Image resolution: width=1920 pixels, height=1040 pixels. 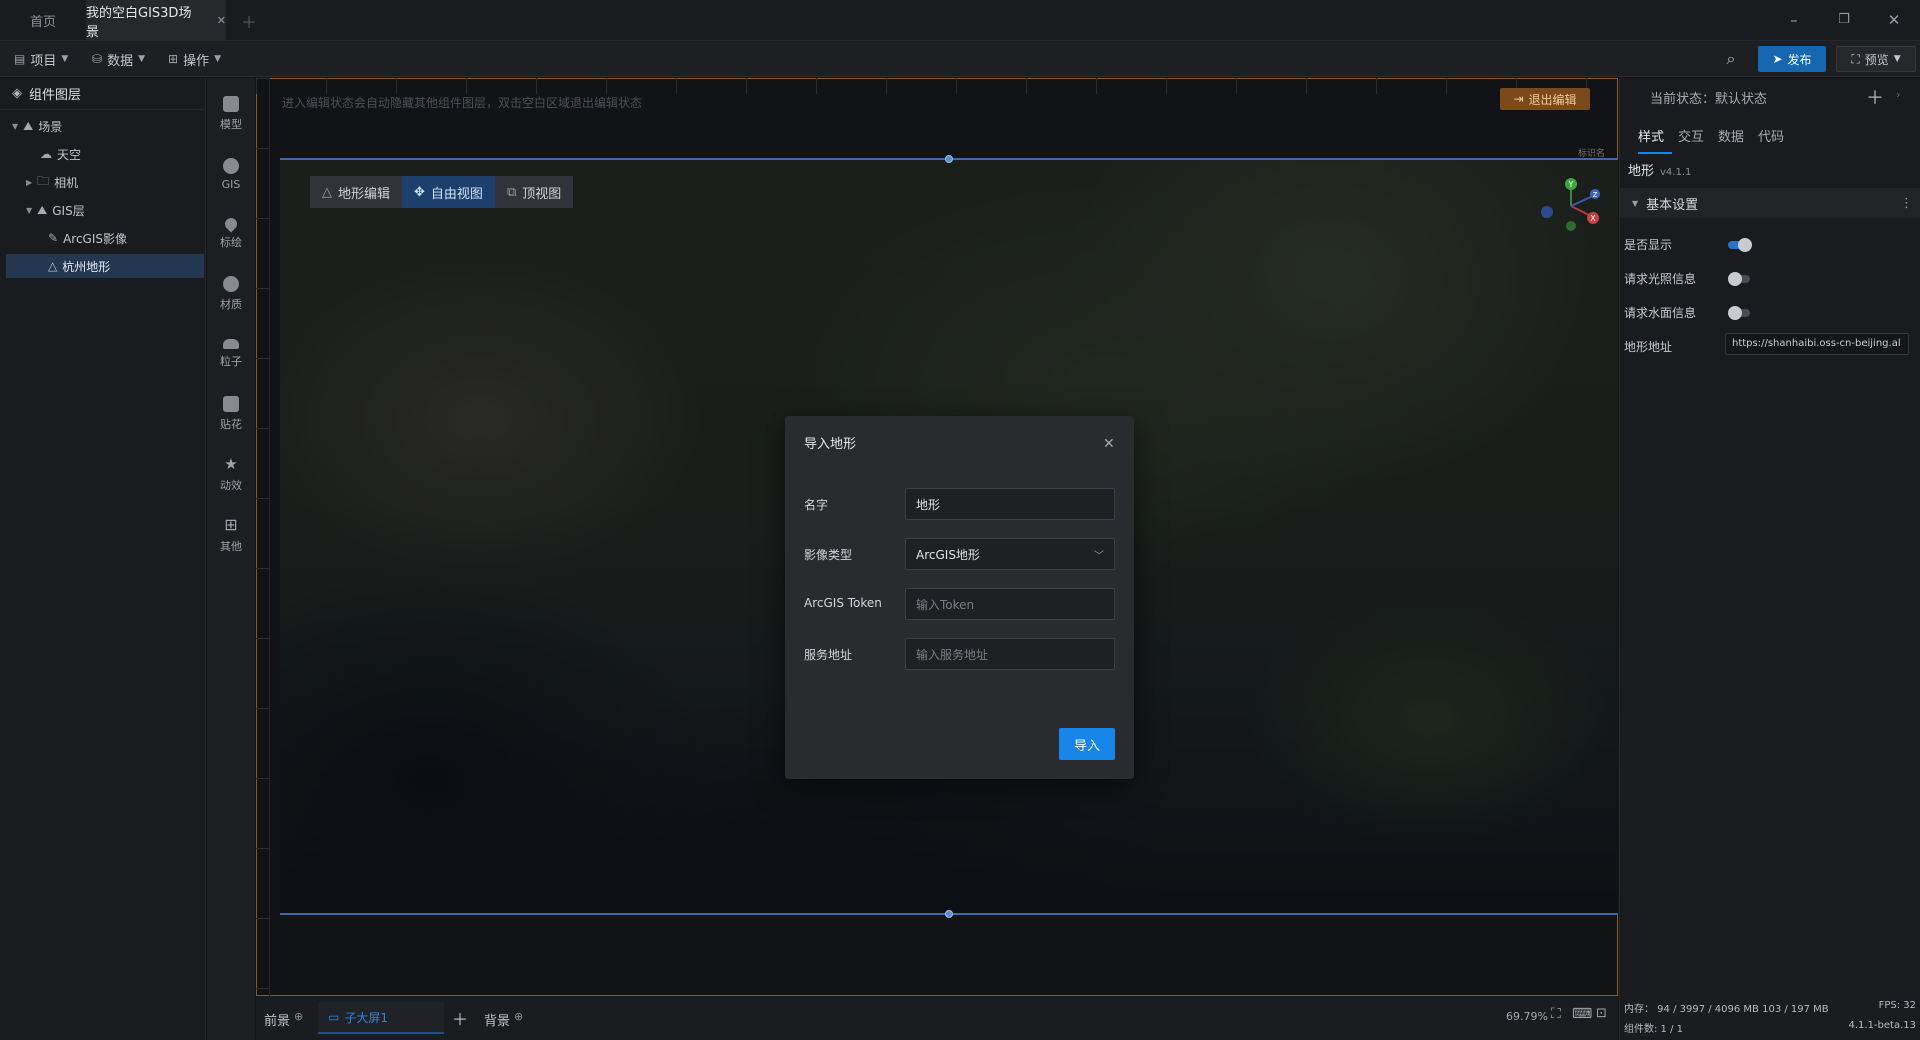 I want to click on terrain-edit-button: △ 地形编辑, so click(x=356, y=192).